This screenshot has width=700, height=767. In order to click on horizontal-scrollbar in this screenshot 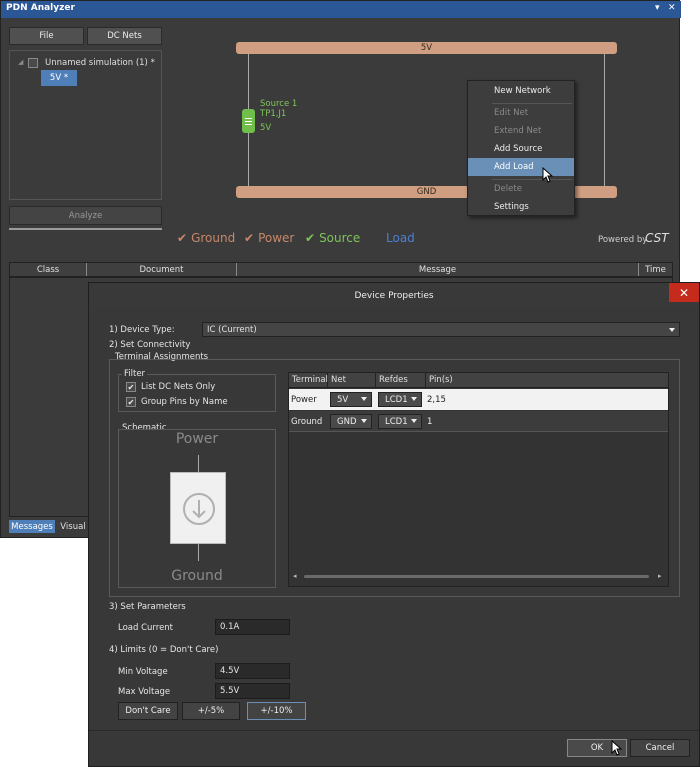, I will do `click(476, 576)`.